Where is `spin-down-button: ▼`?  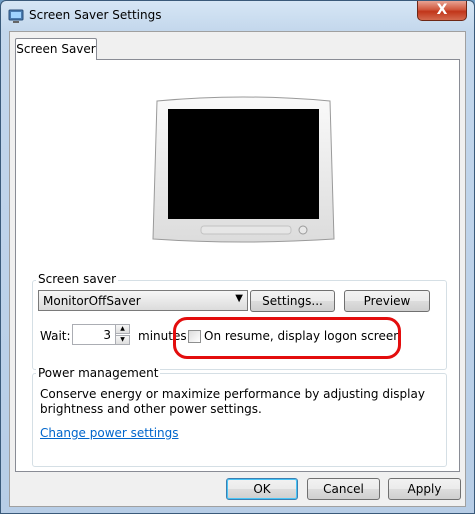 spin-down-button: ▼ is located at coordinates (122, 340).